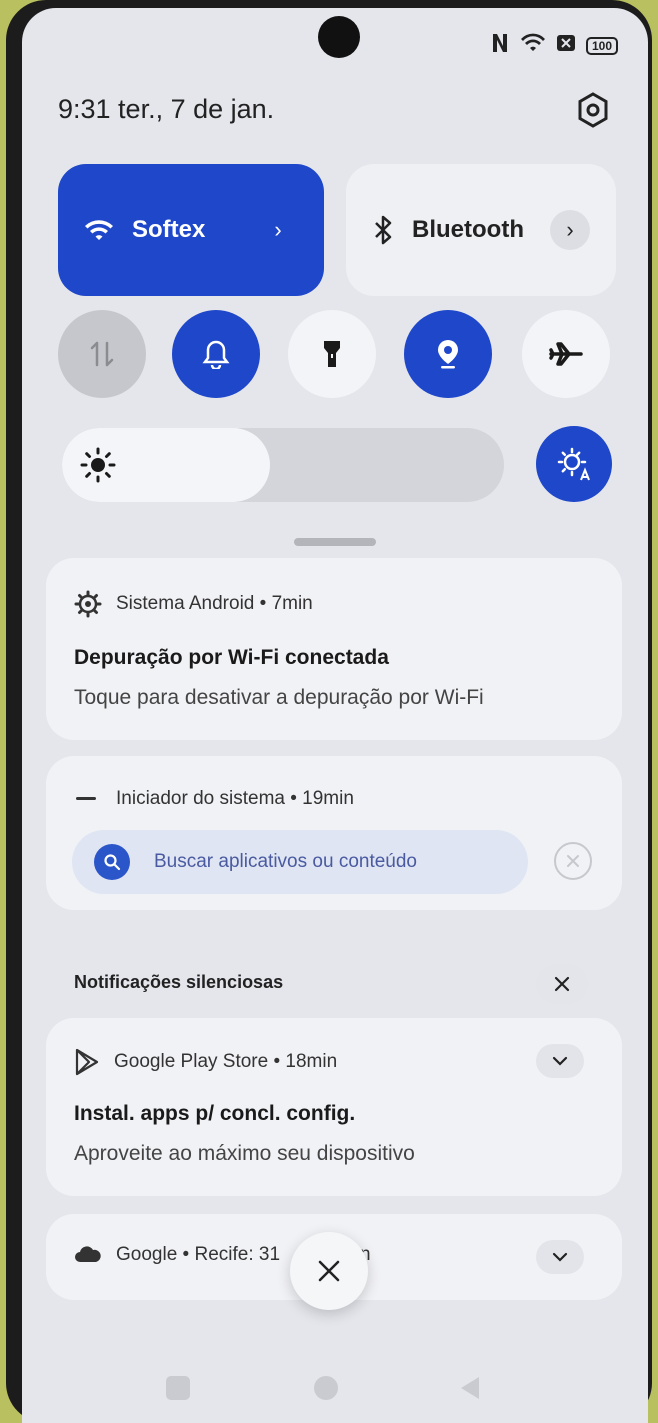  I want to click on clear-silent-button, so click(562, 984).